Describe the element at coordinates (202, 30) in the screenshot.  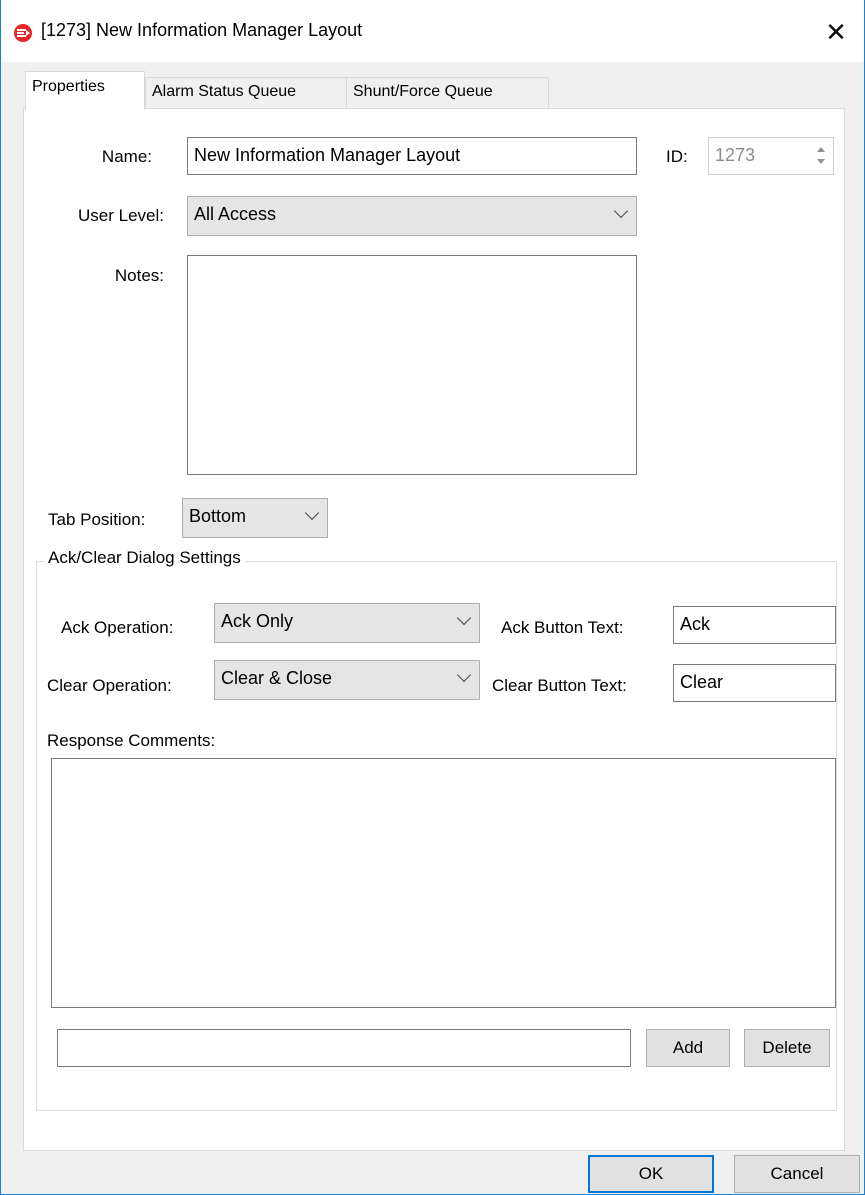
I see `window-title: [1273] New Information Manager Layout` at that location.